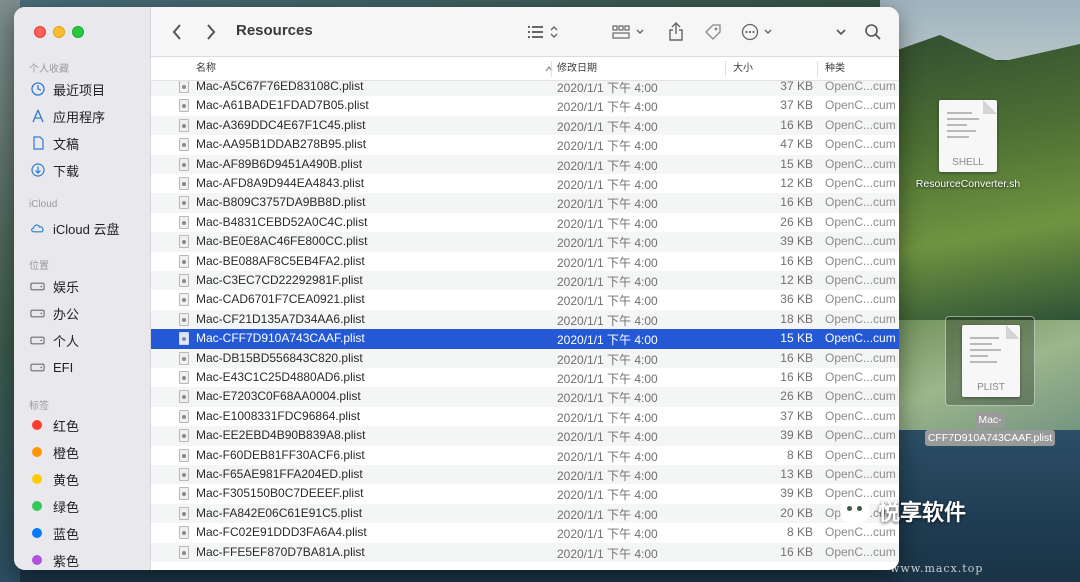 The image size is (1080, 582). I want to click on file-size: 16 KB, so click(796, 551).